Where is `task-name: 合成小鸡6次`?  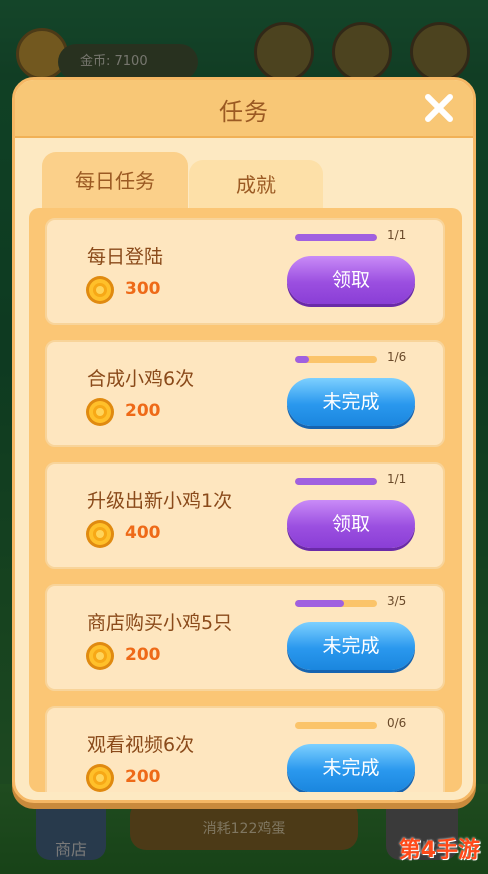
task-name: 合成小鸡6次 is located at coordinates (141, 379).